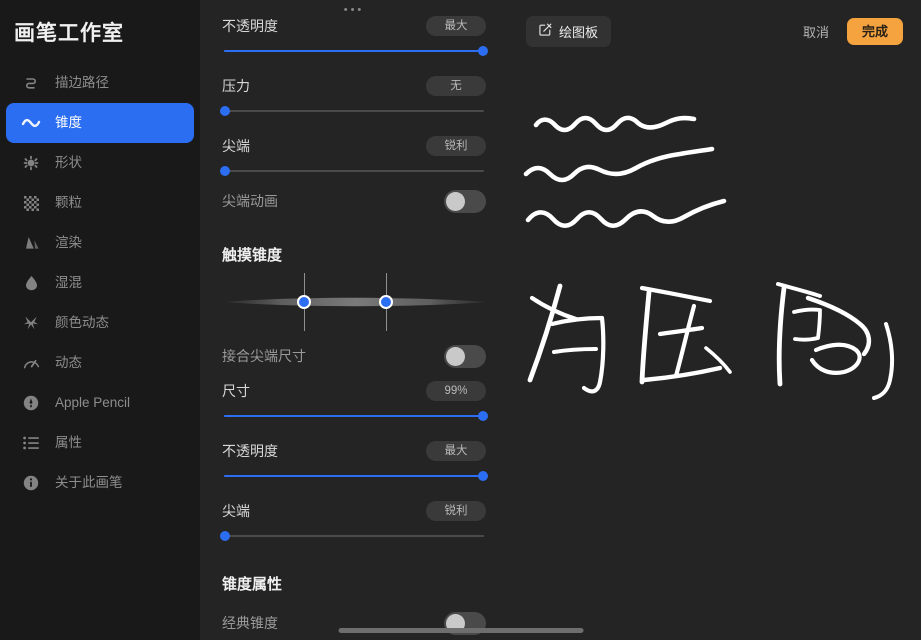 Image resolution: width=921 pixels, height=640 pixels. What do you see at coordinates (31, 163) in the screenshot?
I see `shape-icon` at bounding box center [31, 163].